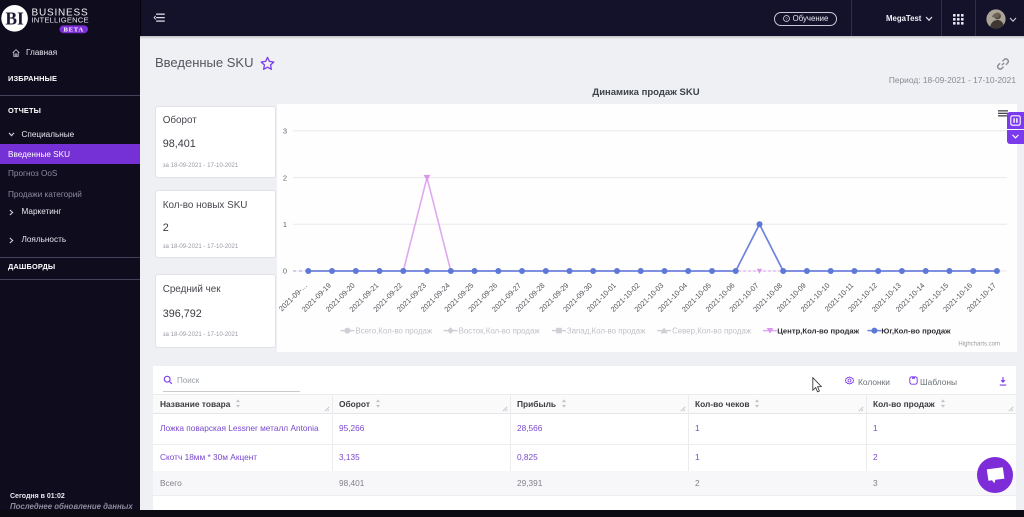 The height and width of the screenshot is (517, 1024). I want to click on svg-text: Запад,Кол-во продаж, so click(606, 331).